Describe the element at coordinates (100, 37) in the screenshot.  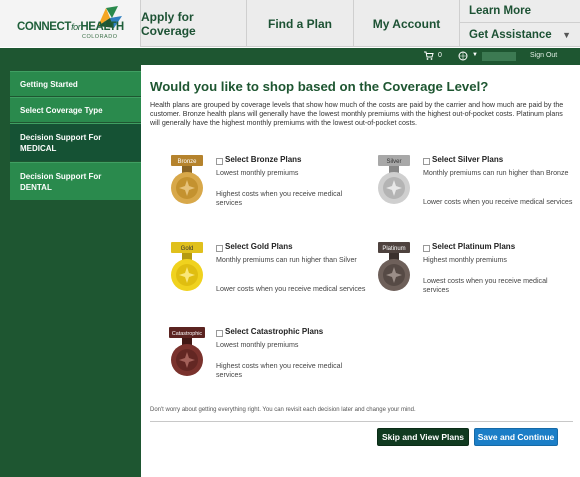
I see `logo-subtitle: COLORADO` at that location.